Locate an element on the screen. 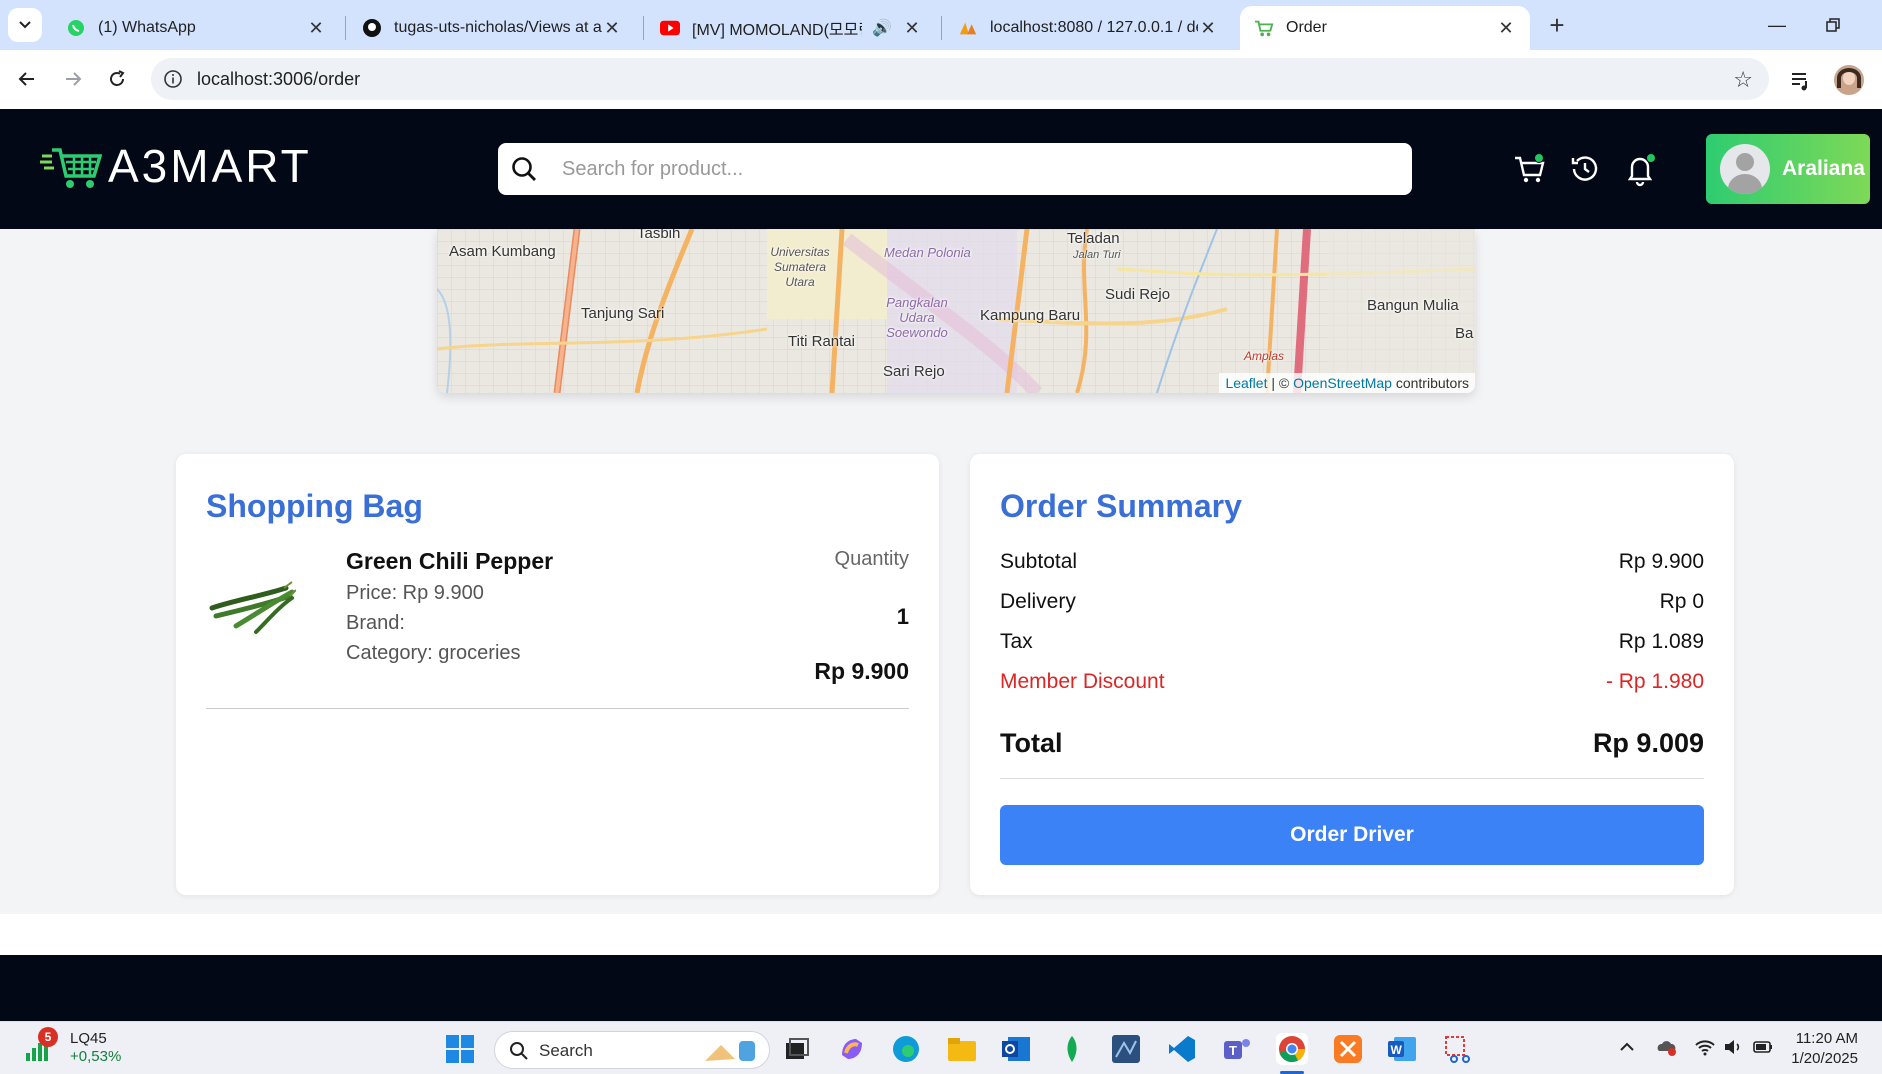 This screenshot has width=1882, height=1074. map-label: Bangun Mulia is located at coordinates (1413, 305).